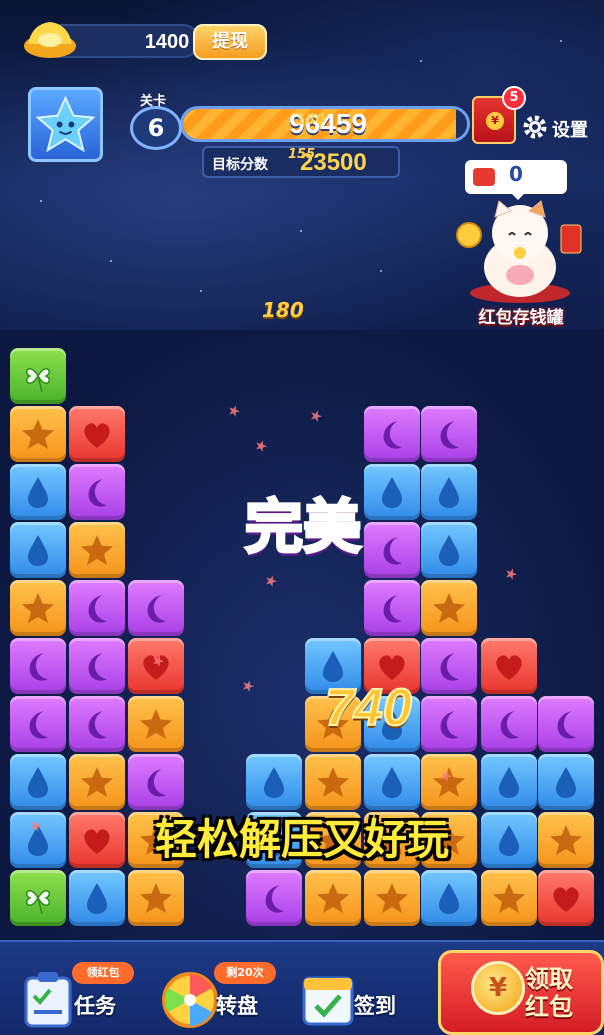  I want to click on checkin-button: 签到, so click(359, 994).